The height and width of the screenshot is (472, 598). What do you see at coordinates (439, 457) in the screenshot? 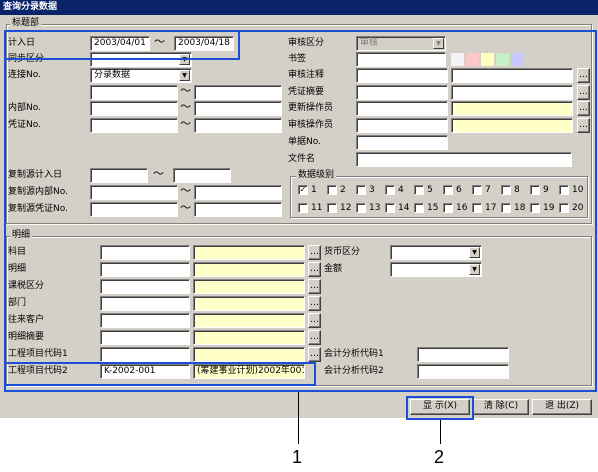
I see `callout-number-2: 2` at bounding box center [439, 457].